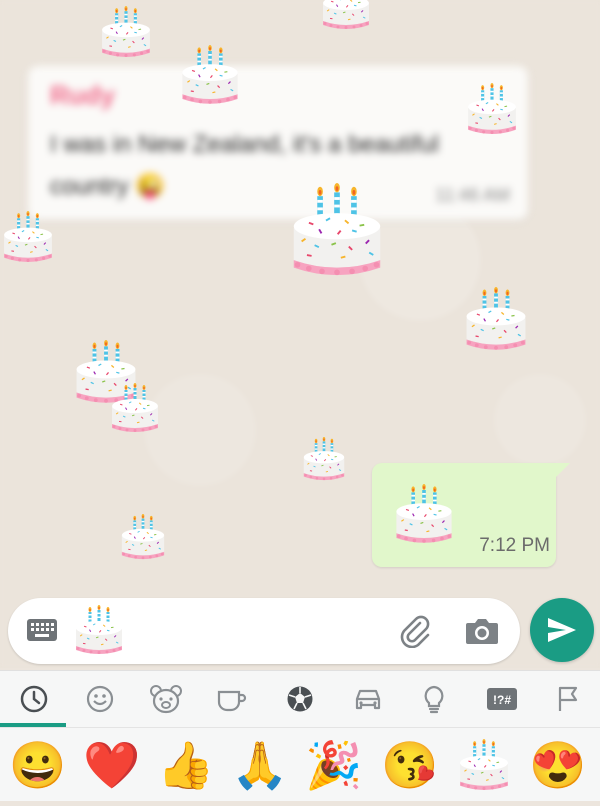 This screenshot has height=806, width=600. I want to click on divider, so click(300, 727).